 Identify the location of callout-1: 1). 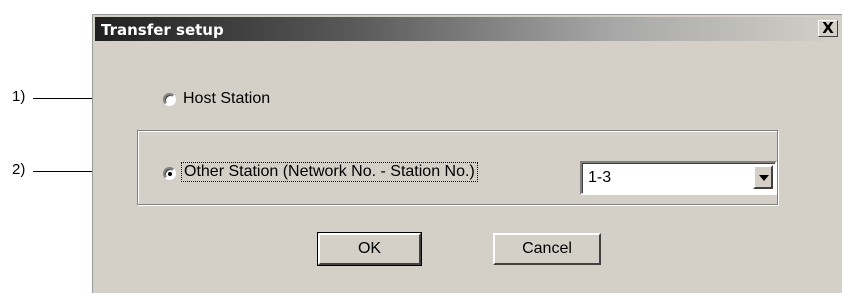
(19, 96).